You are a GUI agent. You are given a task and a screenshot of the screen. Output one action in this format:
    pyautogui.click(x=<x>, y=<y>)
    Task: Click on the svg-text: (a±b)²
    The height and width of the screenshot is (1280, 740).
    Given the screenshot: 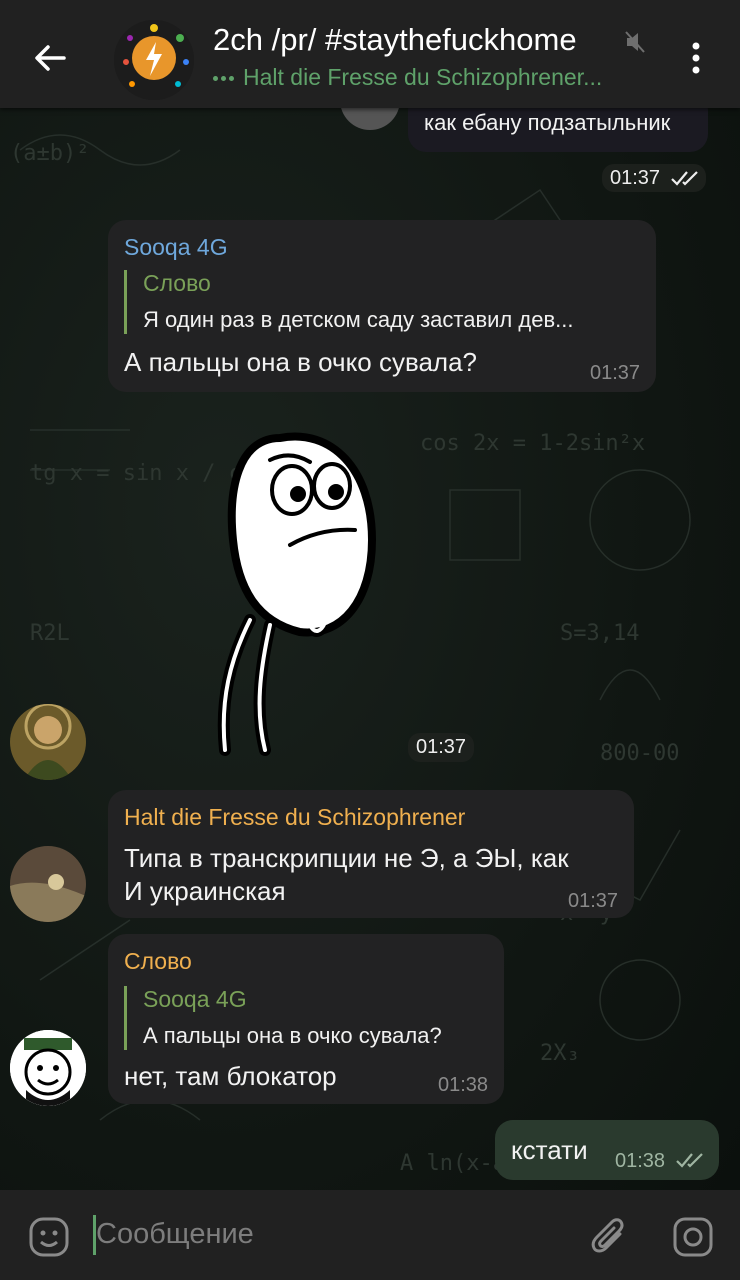 What is the action you would take?
    pyautogui.click(x=49, y=153)
    